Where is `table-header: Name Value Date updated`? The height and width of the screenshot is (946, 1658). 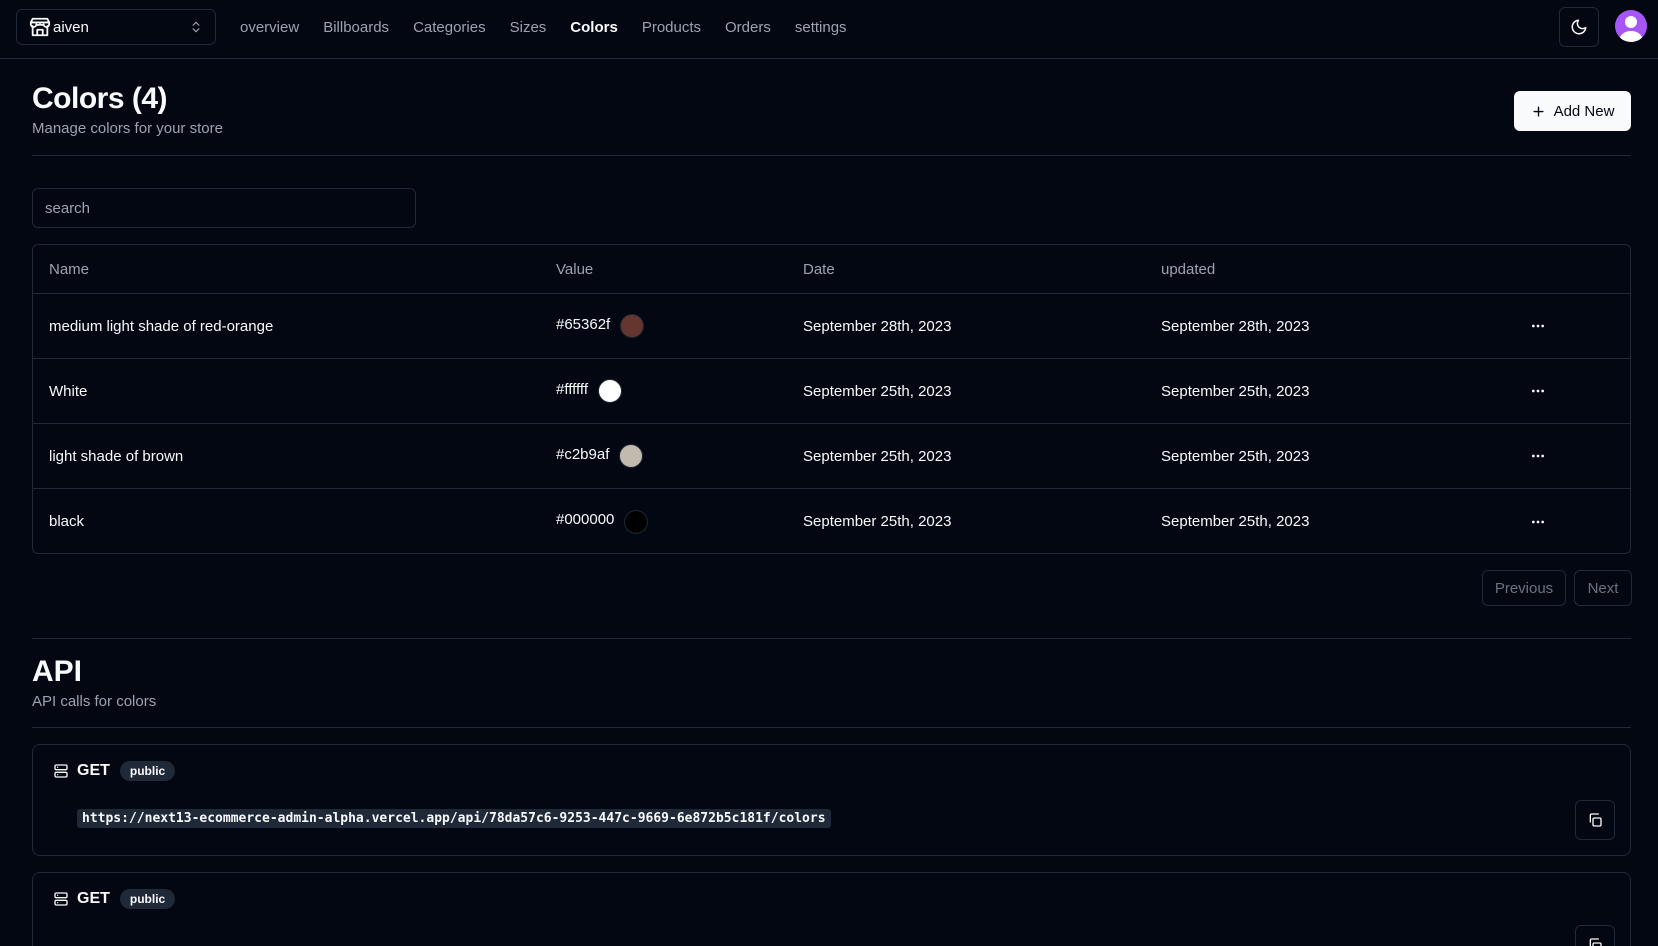 table-header: Name Value Date updated is located at coordinates (831, 269).